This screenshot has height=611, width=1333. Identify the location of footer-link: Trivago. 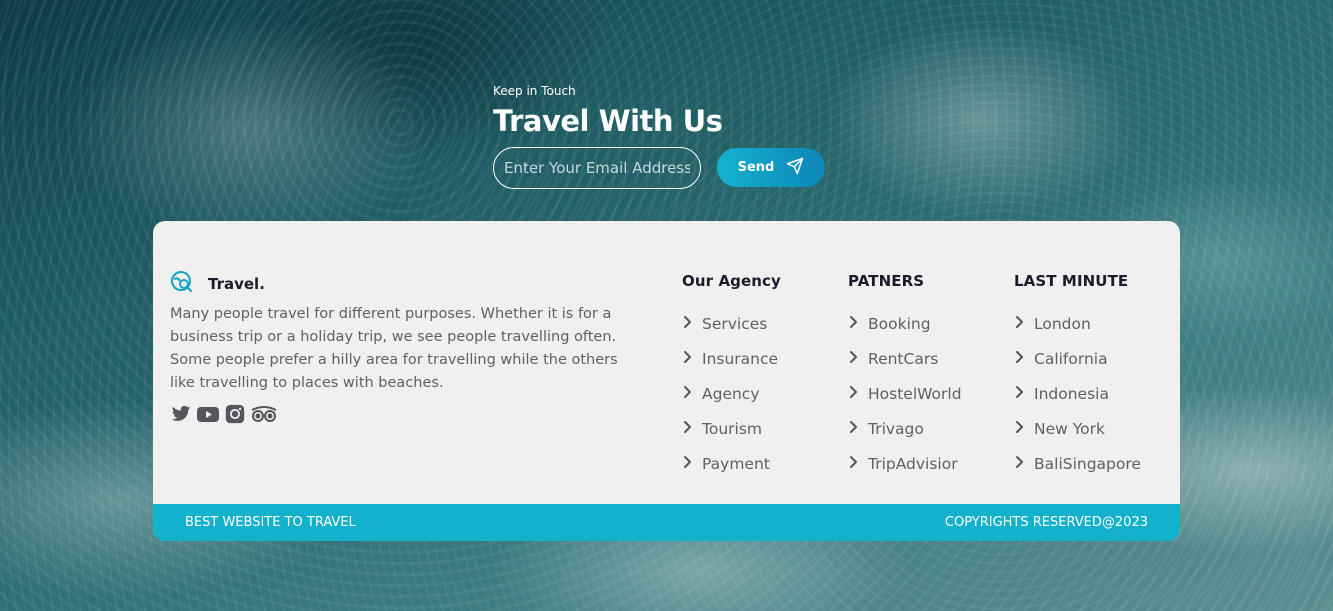
(905, 428).